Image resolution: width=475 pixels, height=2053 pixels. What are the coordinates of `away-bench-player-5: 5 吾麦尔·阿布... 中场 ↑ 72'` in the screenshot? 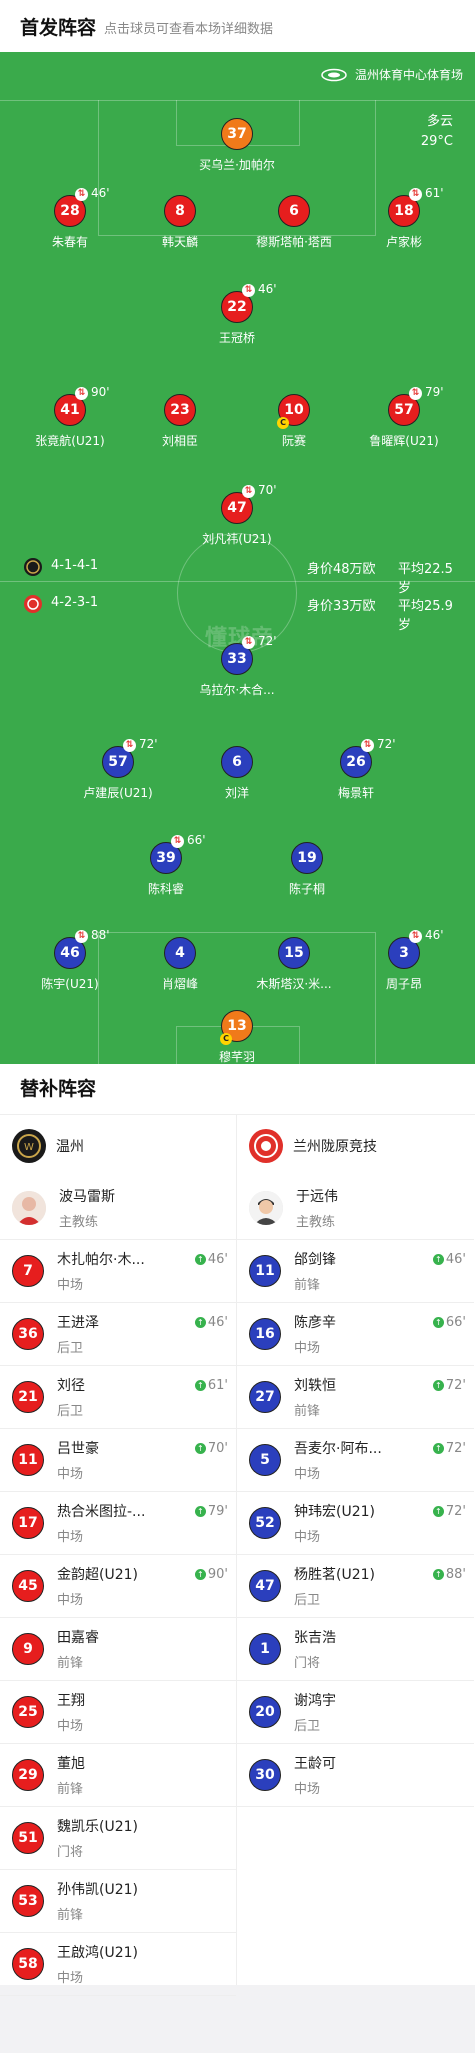 It's located at (355, 1460).